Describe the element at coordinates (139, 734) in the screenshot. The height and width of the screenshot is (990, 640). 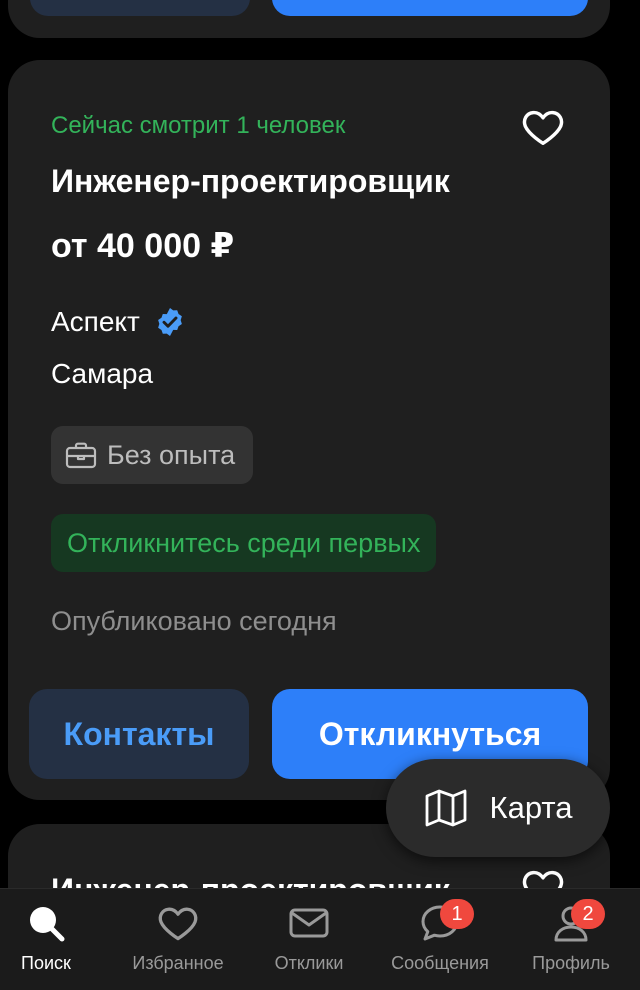
I see `contacts-button: Контакты` at that location.